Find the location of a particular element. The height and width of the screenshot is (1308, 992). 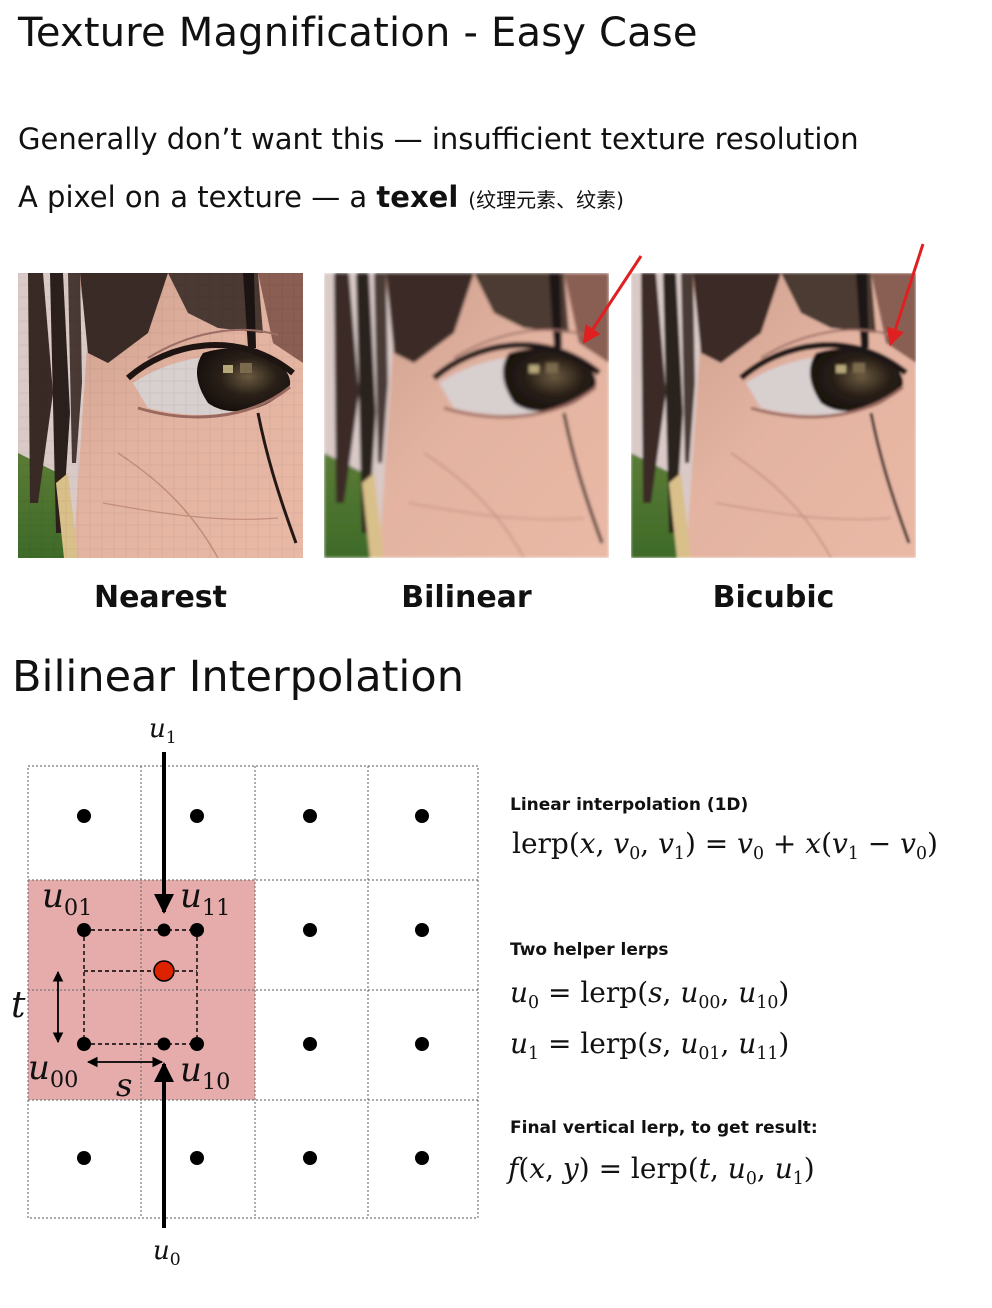

lerp-formula: lerp(x, v0, v1) = v0 + x(v1 − v0) is located at coordinates (725, 846).